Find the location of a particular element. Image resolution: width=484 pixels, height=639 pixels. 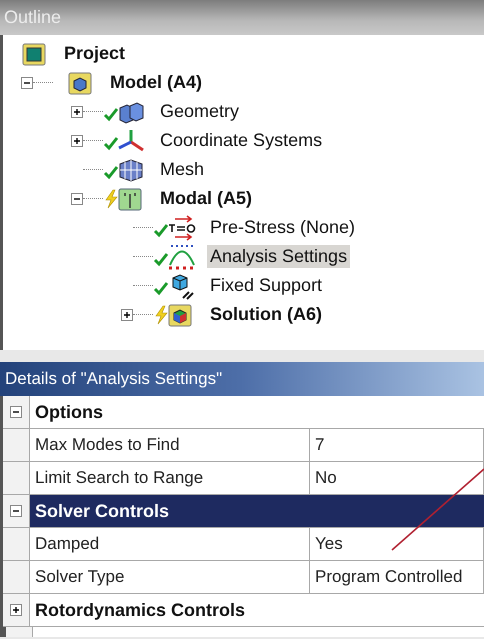

prestress-icon is located at coordinates (182, 227).